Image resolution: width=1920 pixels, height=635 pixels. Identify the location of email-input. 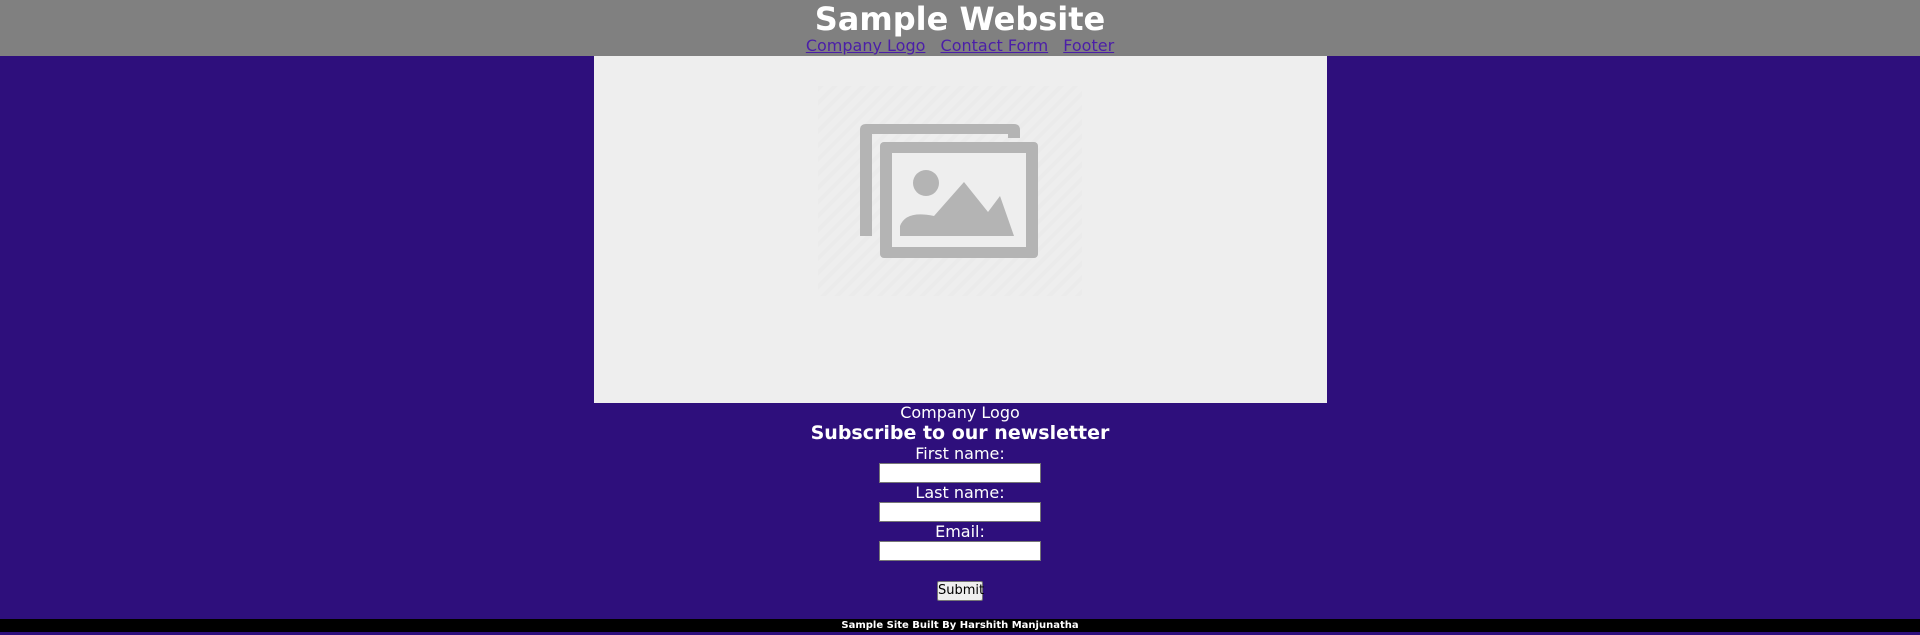
(960, 551).